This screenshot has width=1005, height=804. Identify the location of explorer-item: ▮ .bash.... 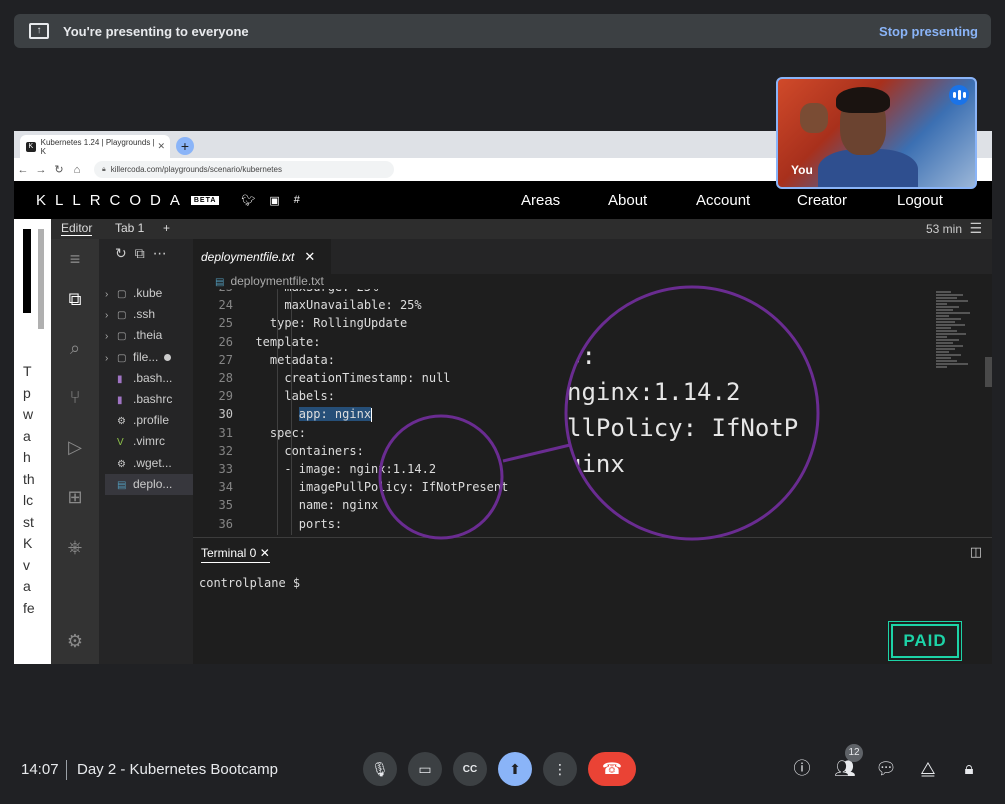
(149, 378).